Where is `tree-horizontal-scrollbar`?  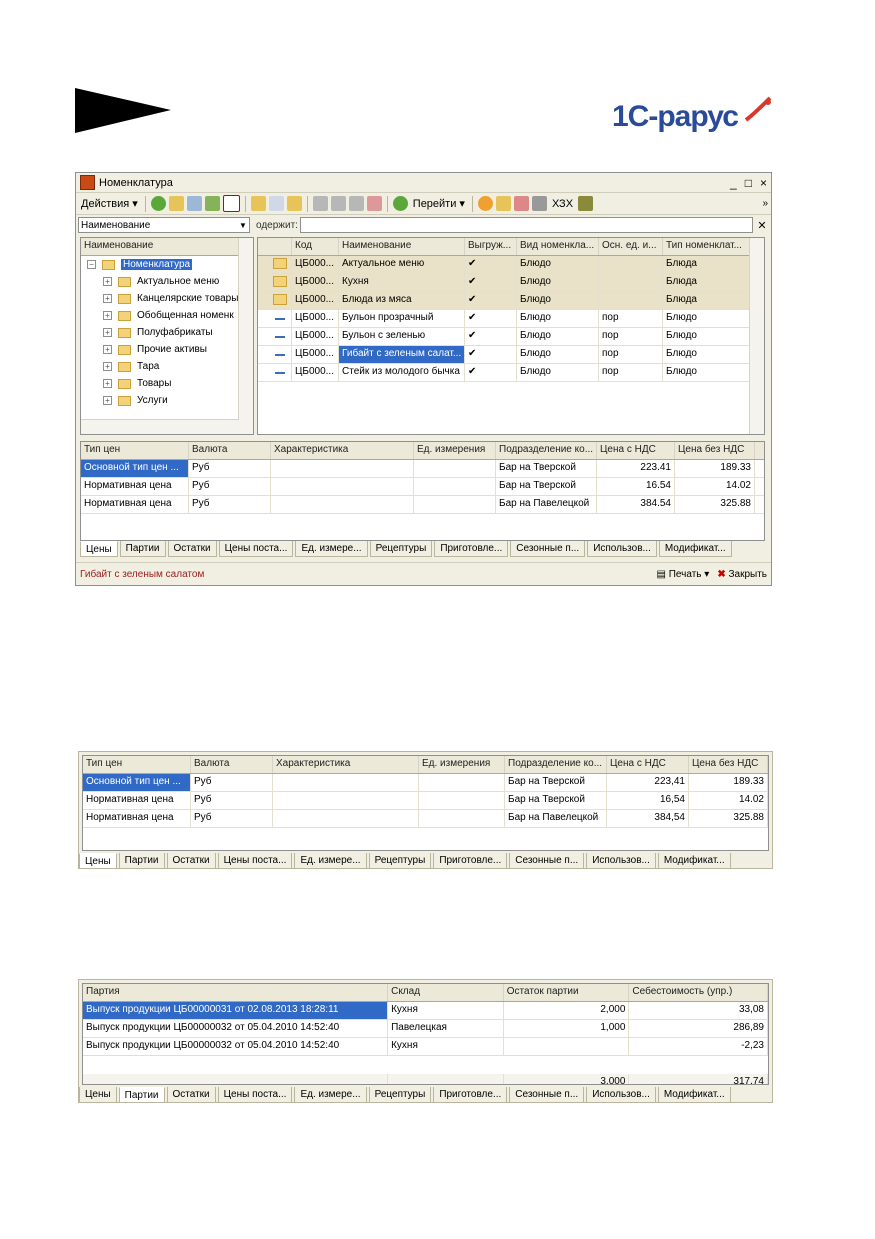 tree-horizontal-scrollbar is located at coordinates (160, 426).